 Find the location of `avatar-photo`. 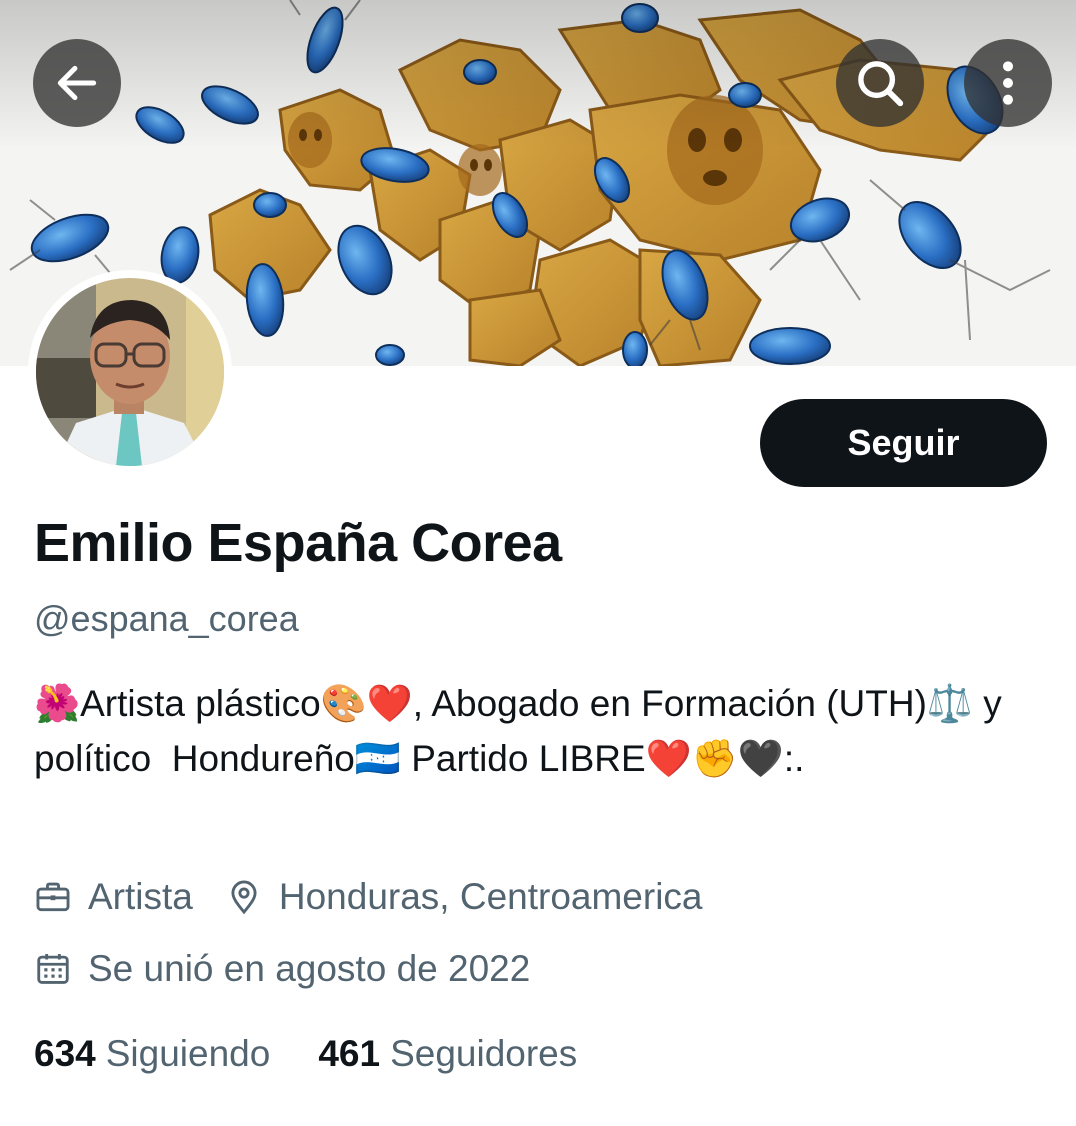

avatar-photo is located at coordinates (130, 372).